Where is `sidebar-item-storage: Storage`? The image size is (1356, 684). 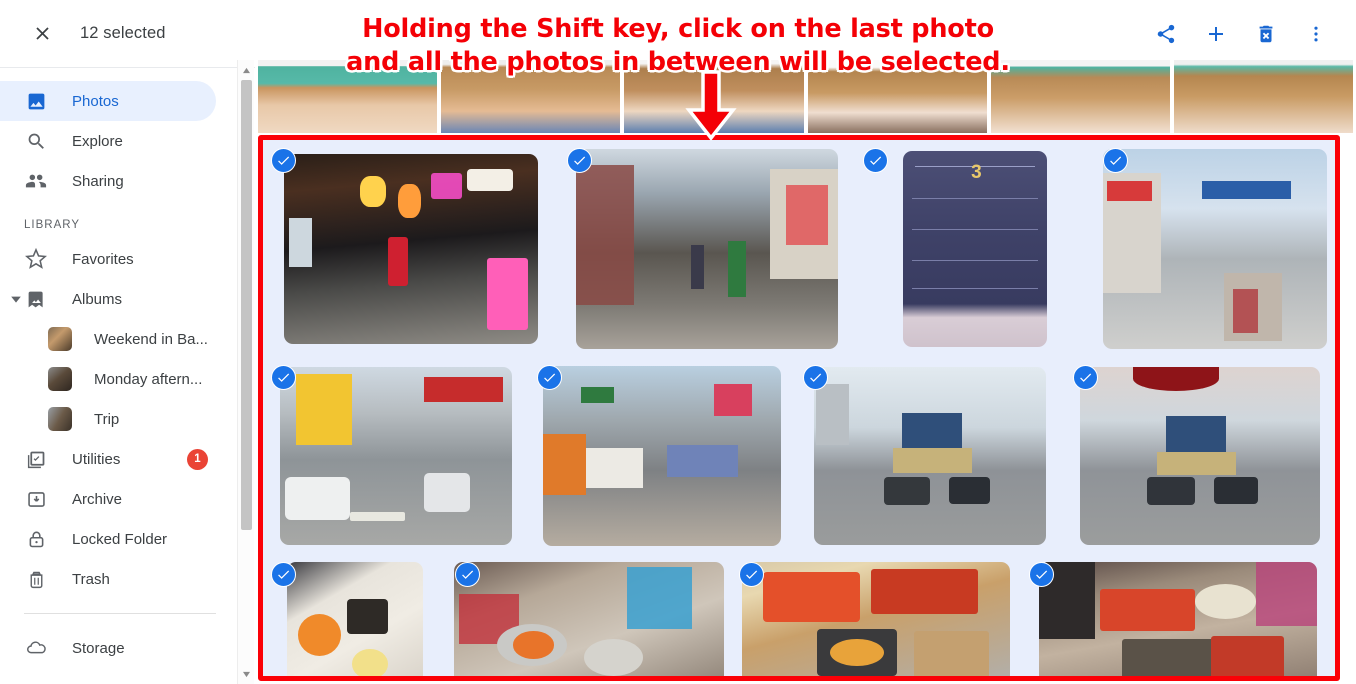 sidebar-item-storage: Storage is located at coordinates (108, 648).